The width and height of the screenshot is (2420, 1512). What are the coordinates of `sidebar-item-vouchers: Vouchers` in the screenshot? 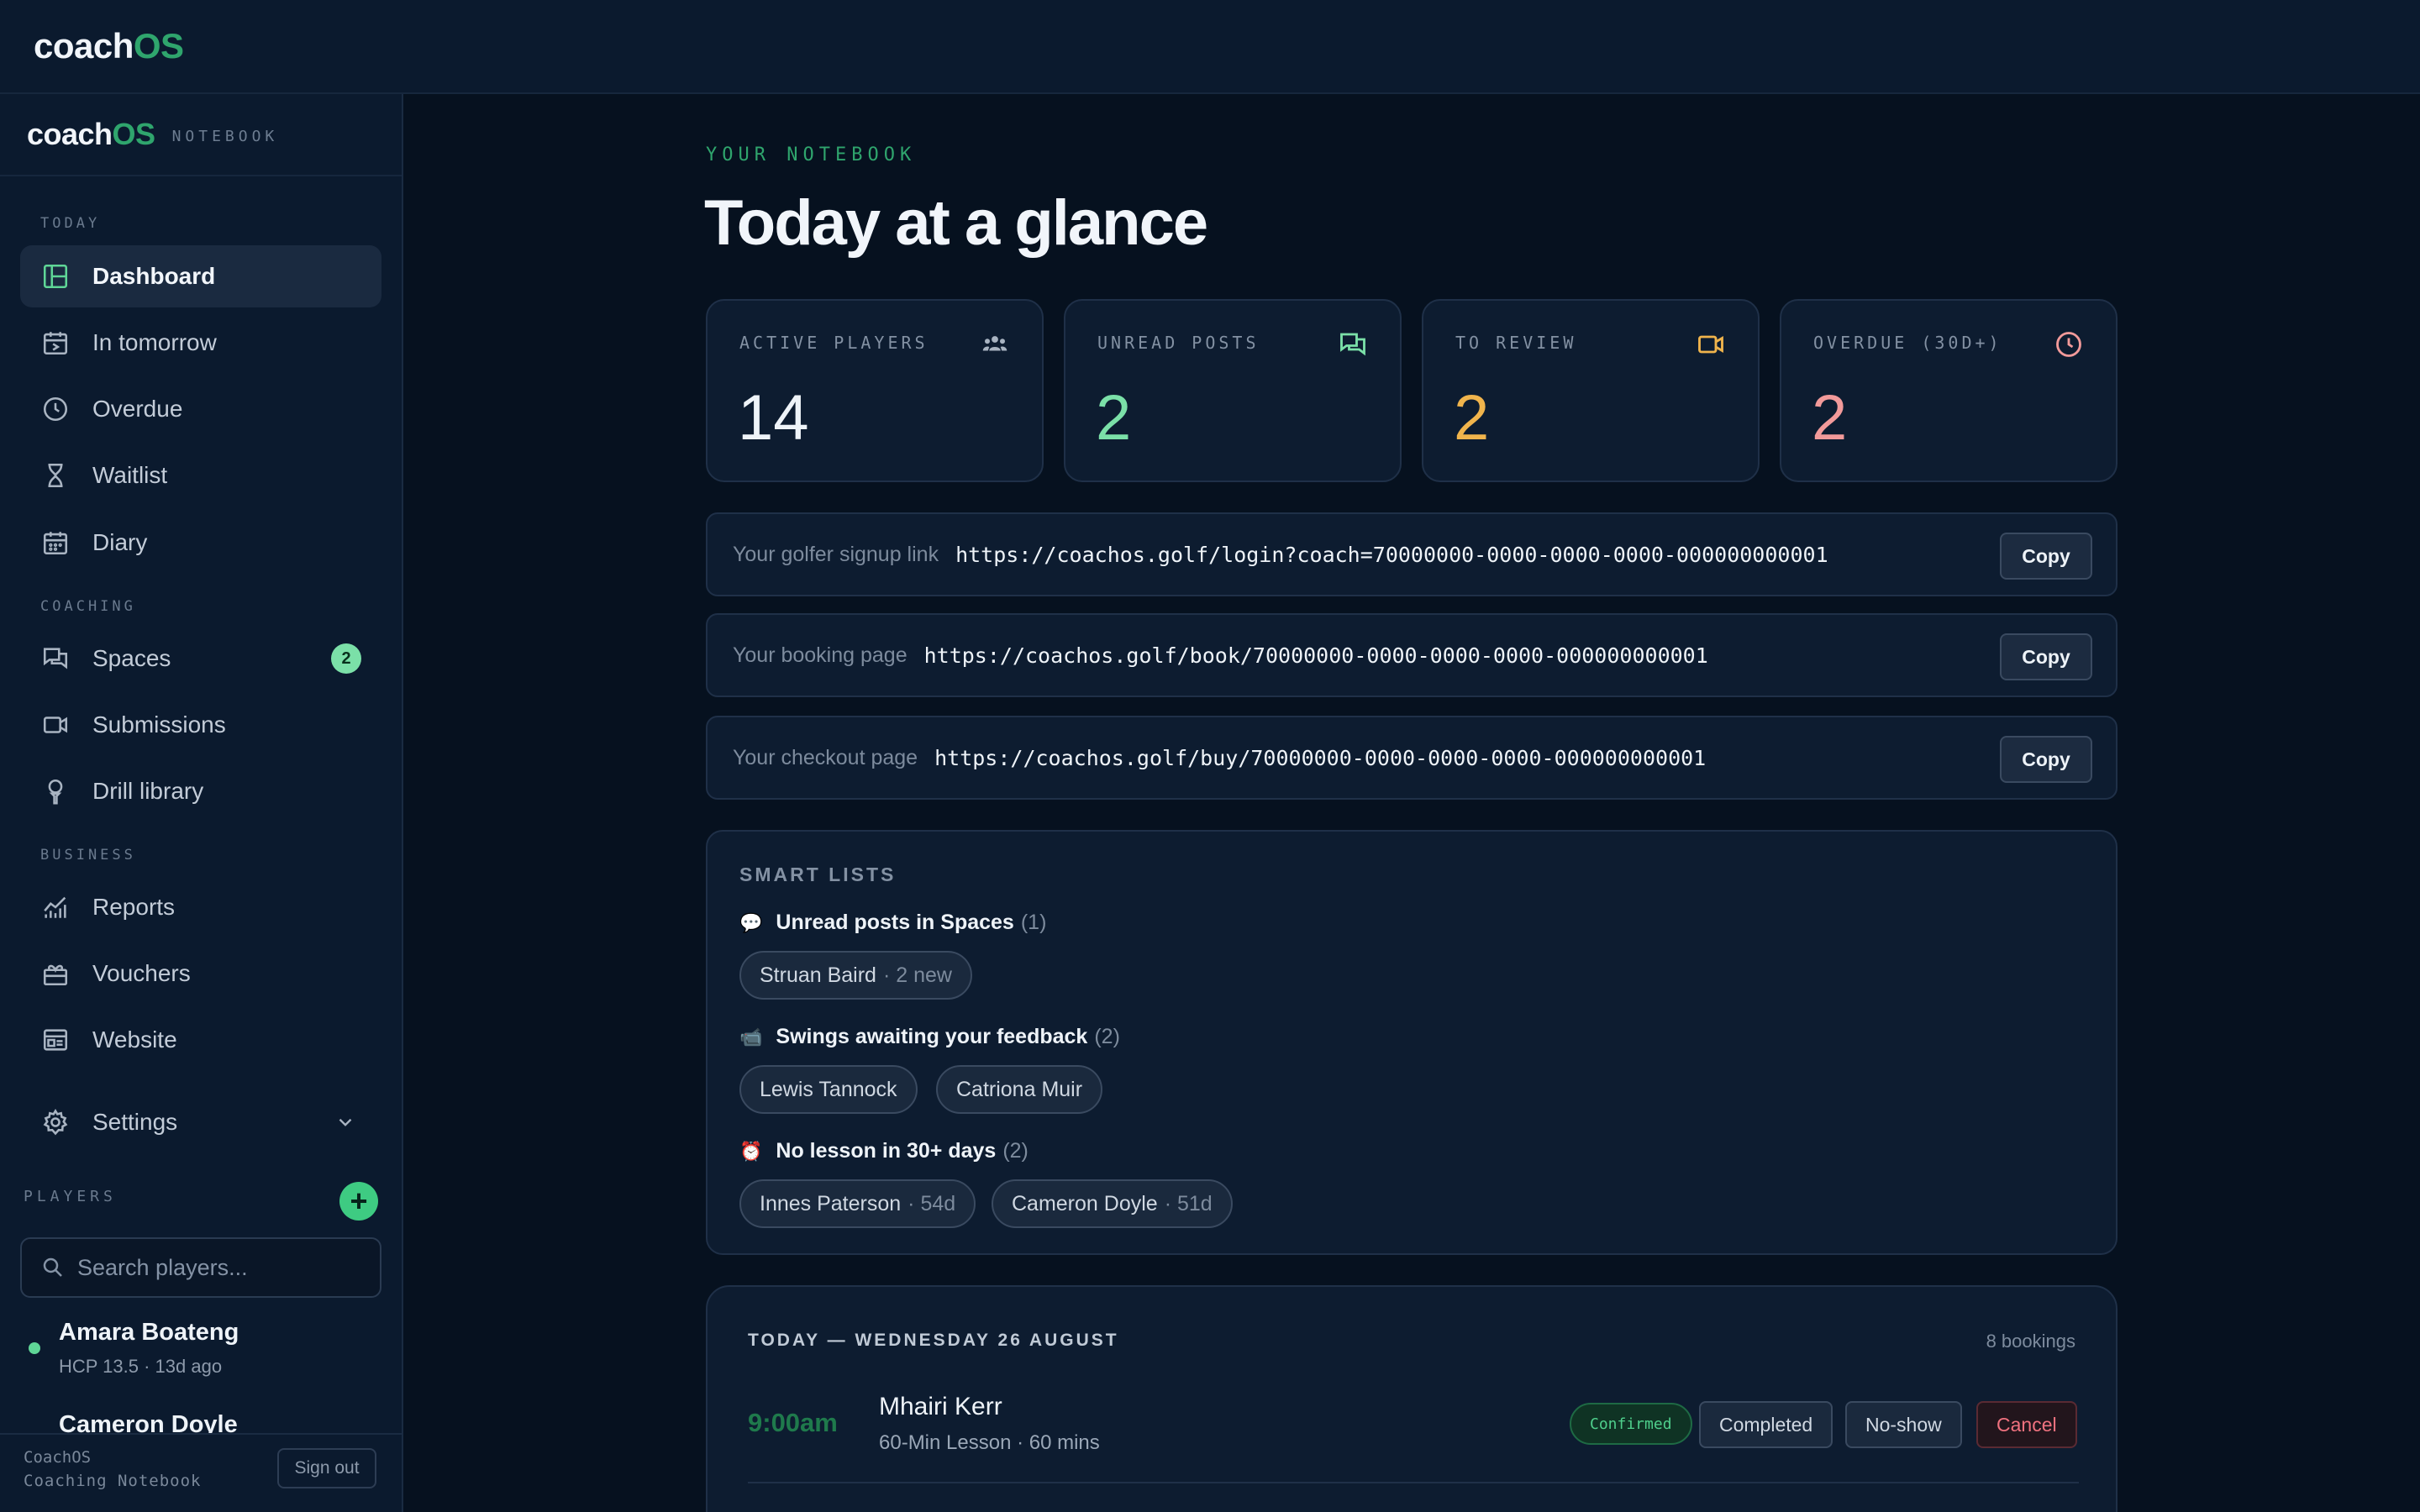 It's located at (200, 973).